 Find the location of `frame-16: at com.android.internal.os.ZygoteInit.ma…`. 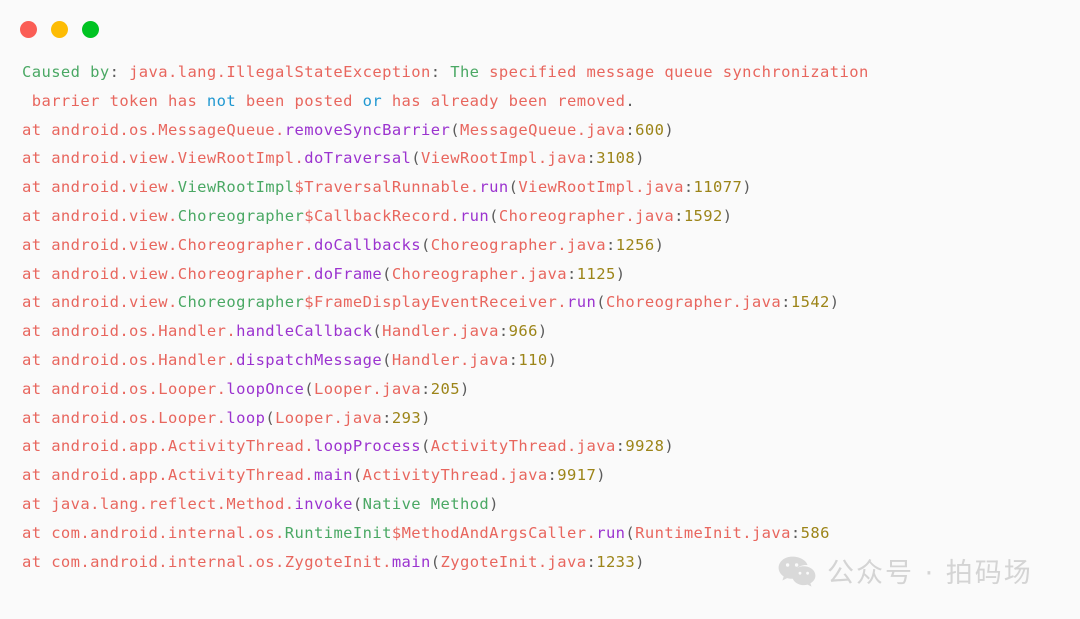

frame-16: at com.android.internal.os.ZygoteInit.ma… is located at coordinates (551, 562).